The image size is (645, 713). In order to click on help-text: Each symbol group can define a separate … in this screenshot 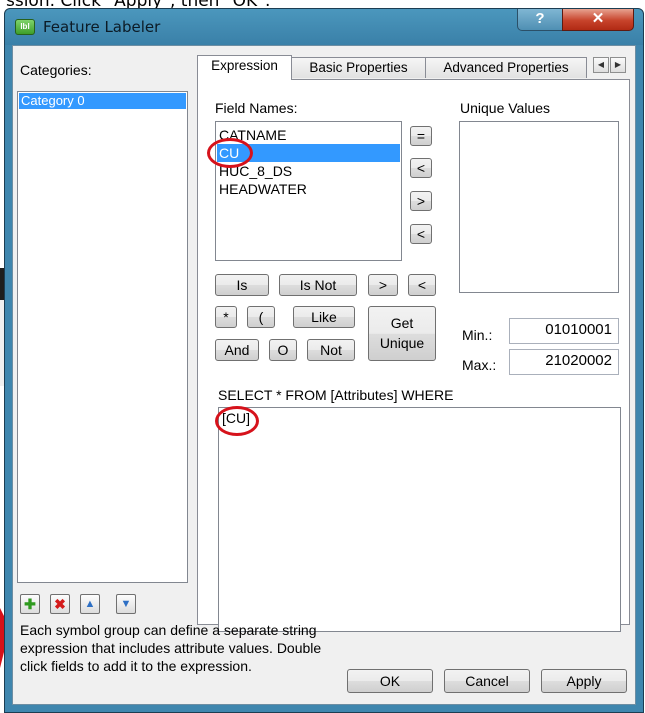, I will do `click(171, 648)`.